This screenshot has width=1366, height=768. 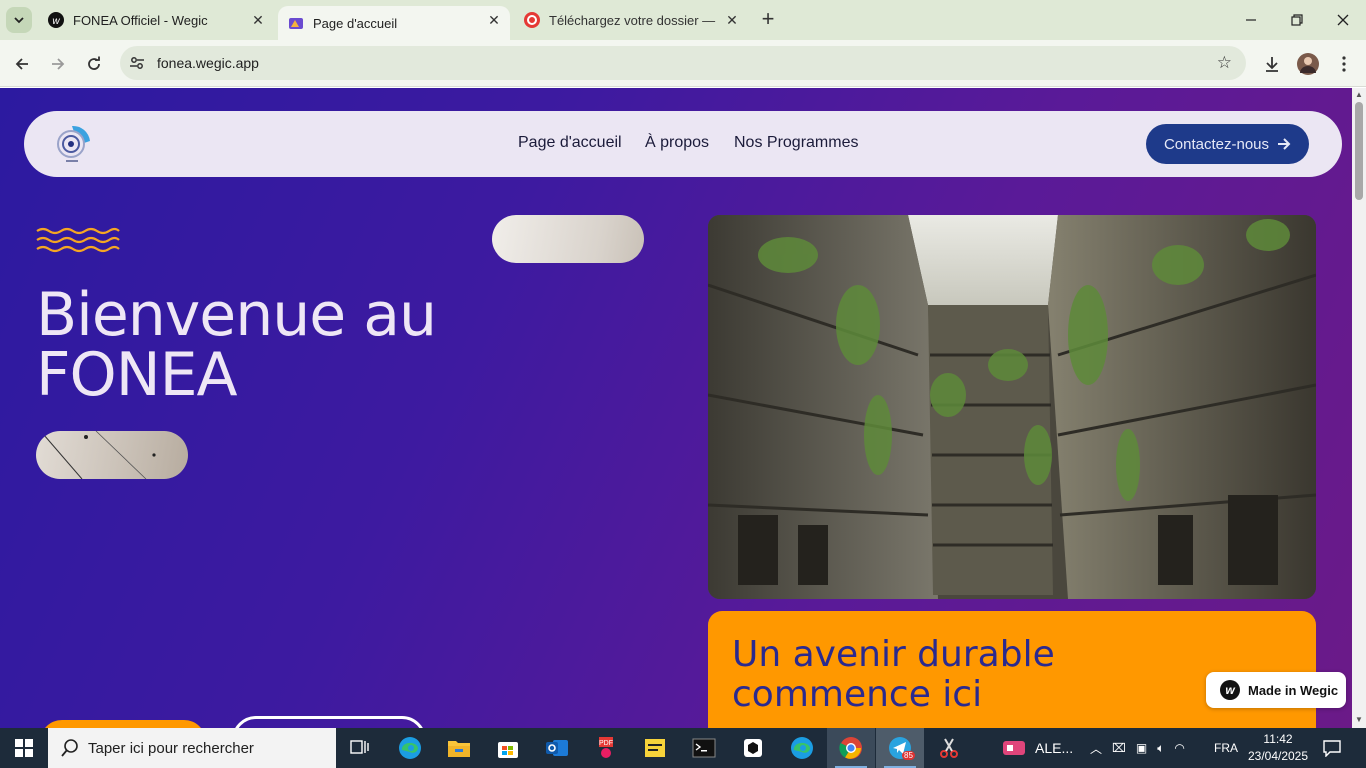 I want to click on taskbar-search-box: Taper ici pour rechercher, so click(x=192, y=748).